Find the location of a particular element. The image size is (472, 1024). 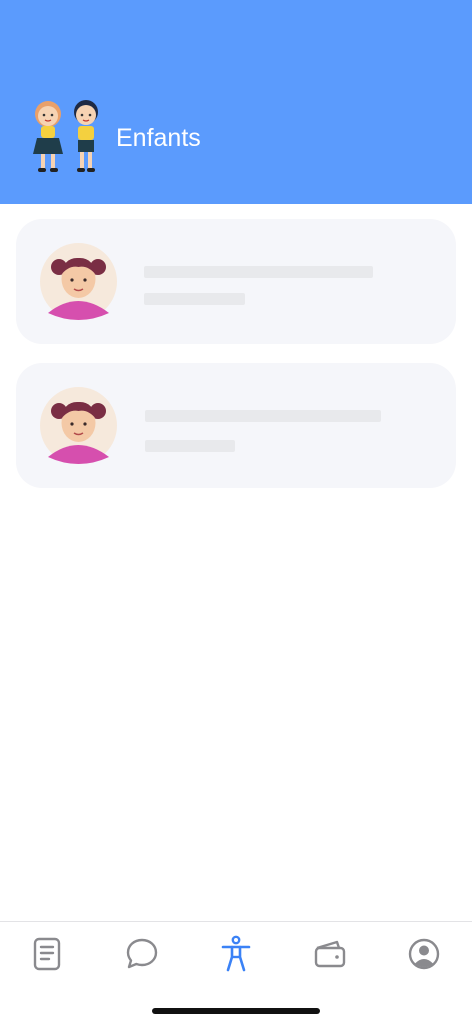

document-icon is located at coordinates (47, 954).